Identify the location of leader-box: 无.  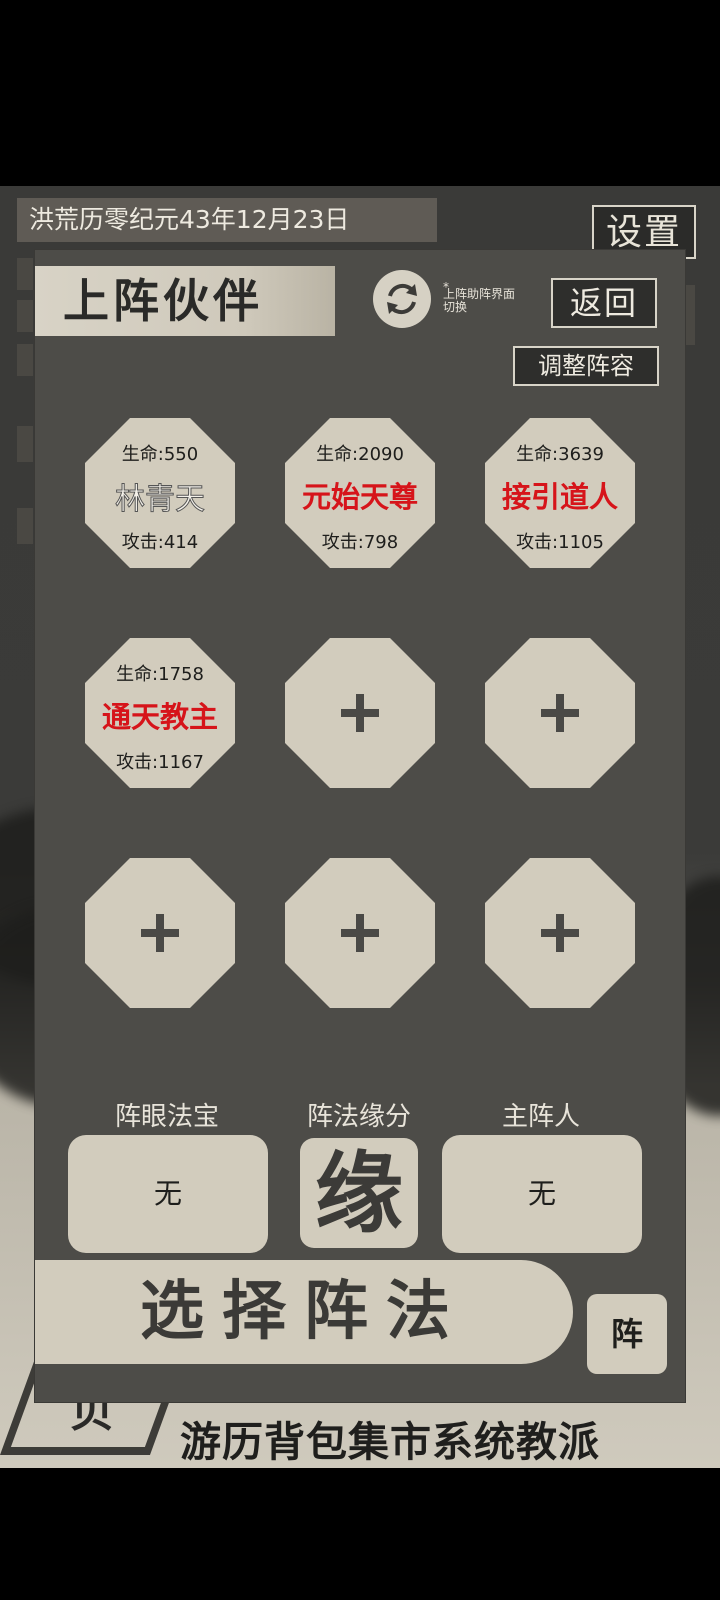
(542, 1194).